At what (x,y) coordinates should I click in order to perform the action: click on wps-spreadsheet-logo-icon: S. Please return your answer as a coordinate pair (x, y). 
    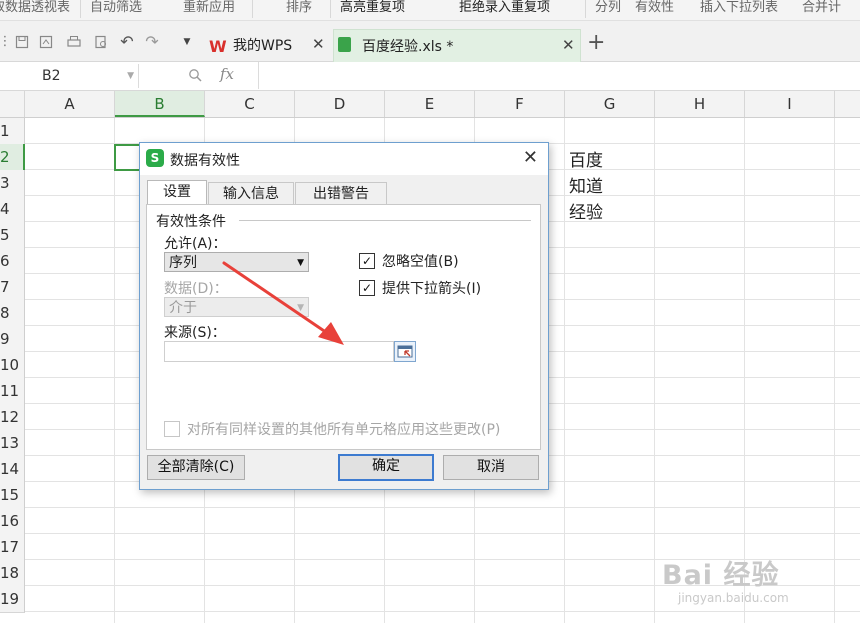
    Looking at the image, I should click on (155, 158).